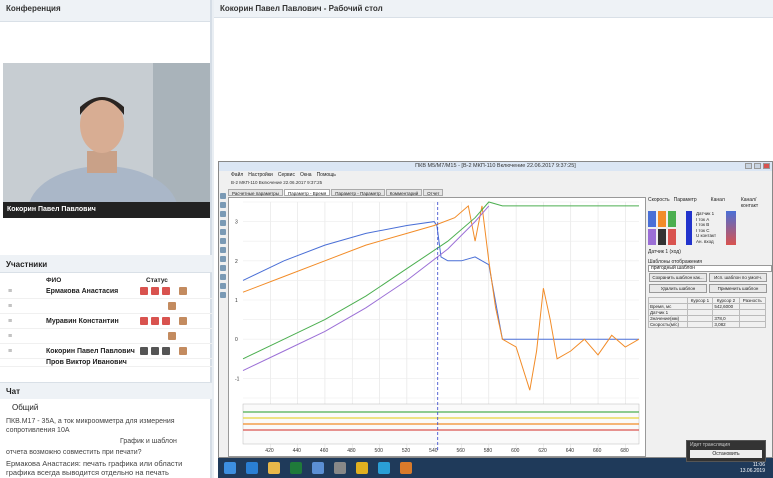  What do you see at coordinates (404, 192) in the screenshot?
I see `tab-comment: Комментарий` at bounding box center [404, 192].